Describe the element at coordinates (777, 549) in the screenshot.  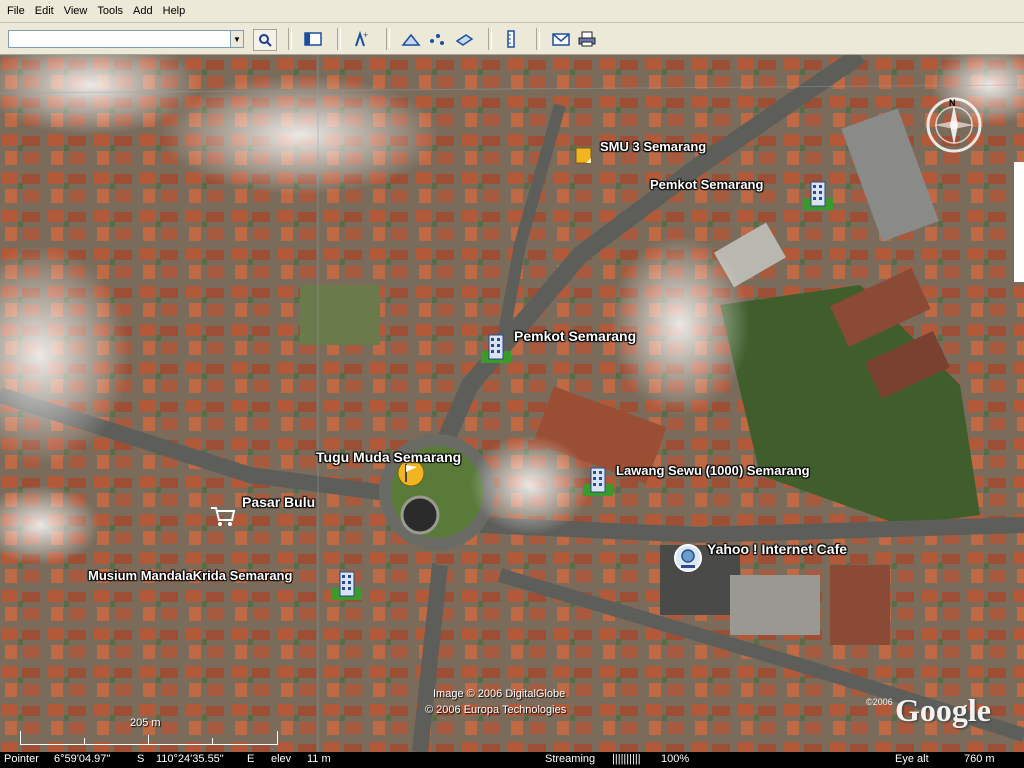
I see `place-label: Yahoo ! Internet Cafe` at that location.